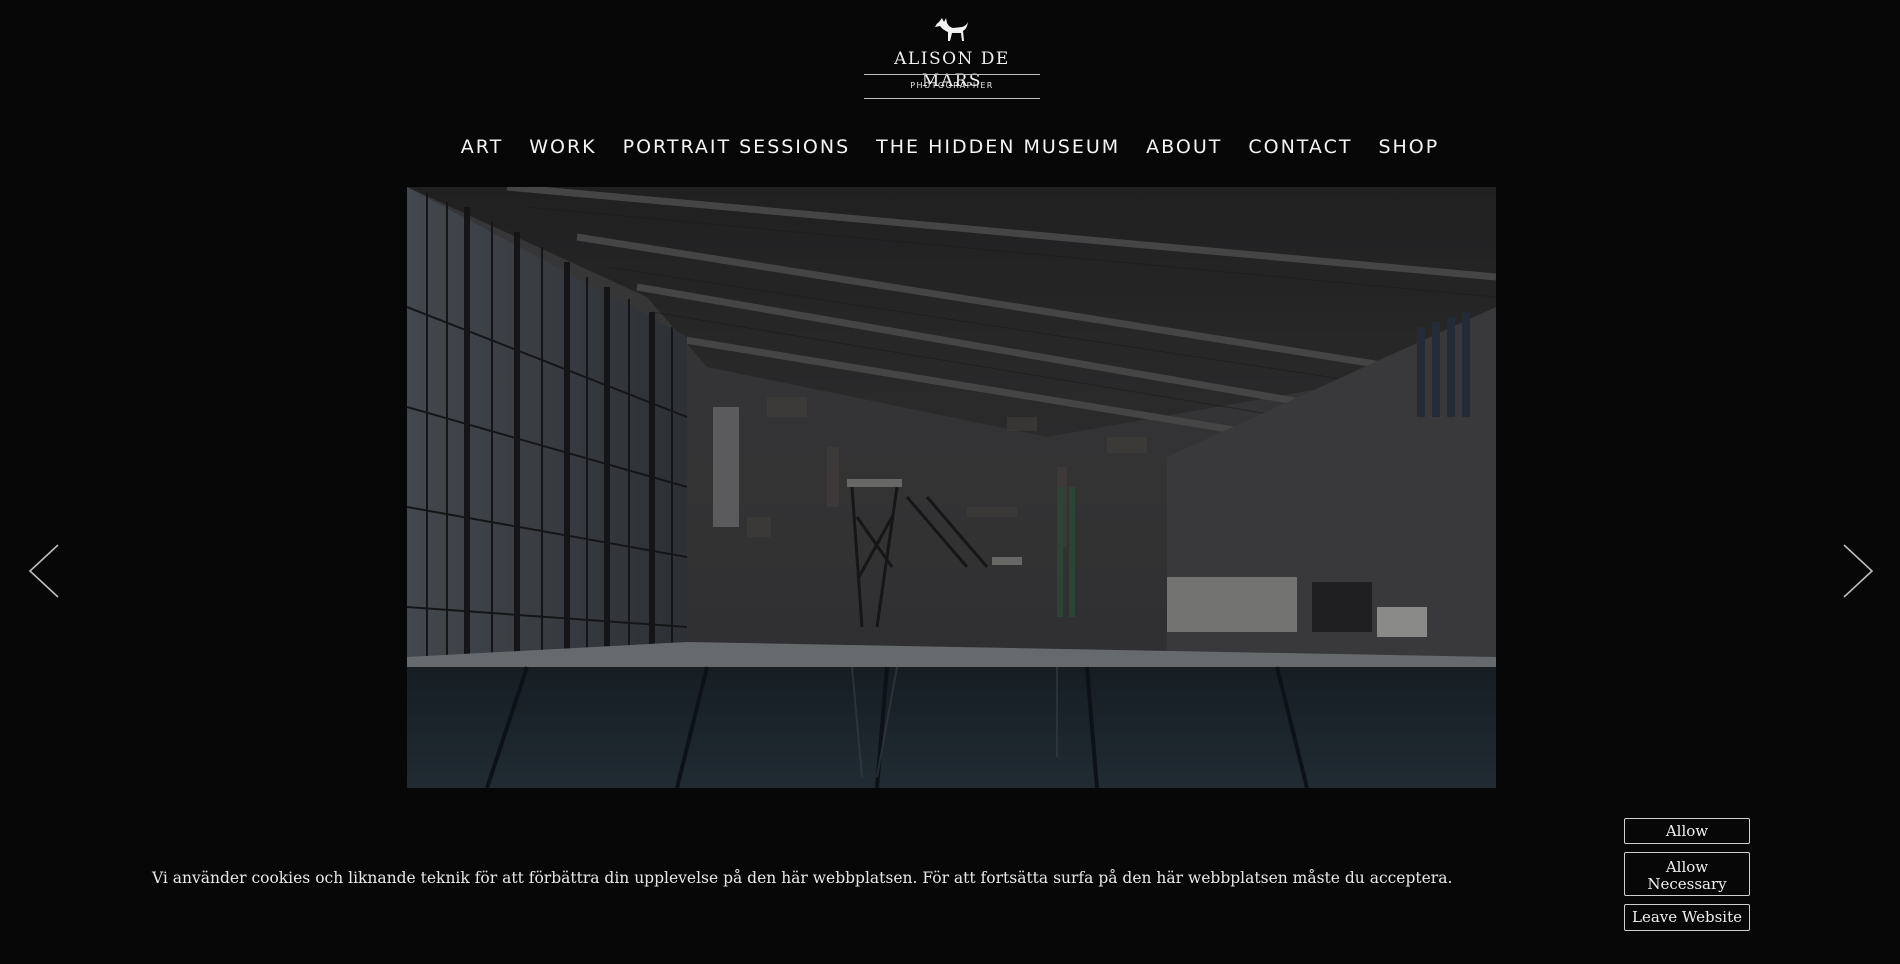 The width and height of the screenshot is (1900, 964). Describe the element at coordinates (952, 58) in the screenshot. I see `site-logo: ALISON DE MARS PHOTOGRAPHER` at that location.